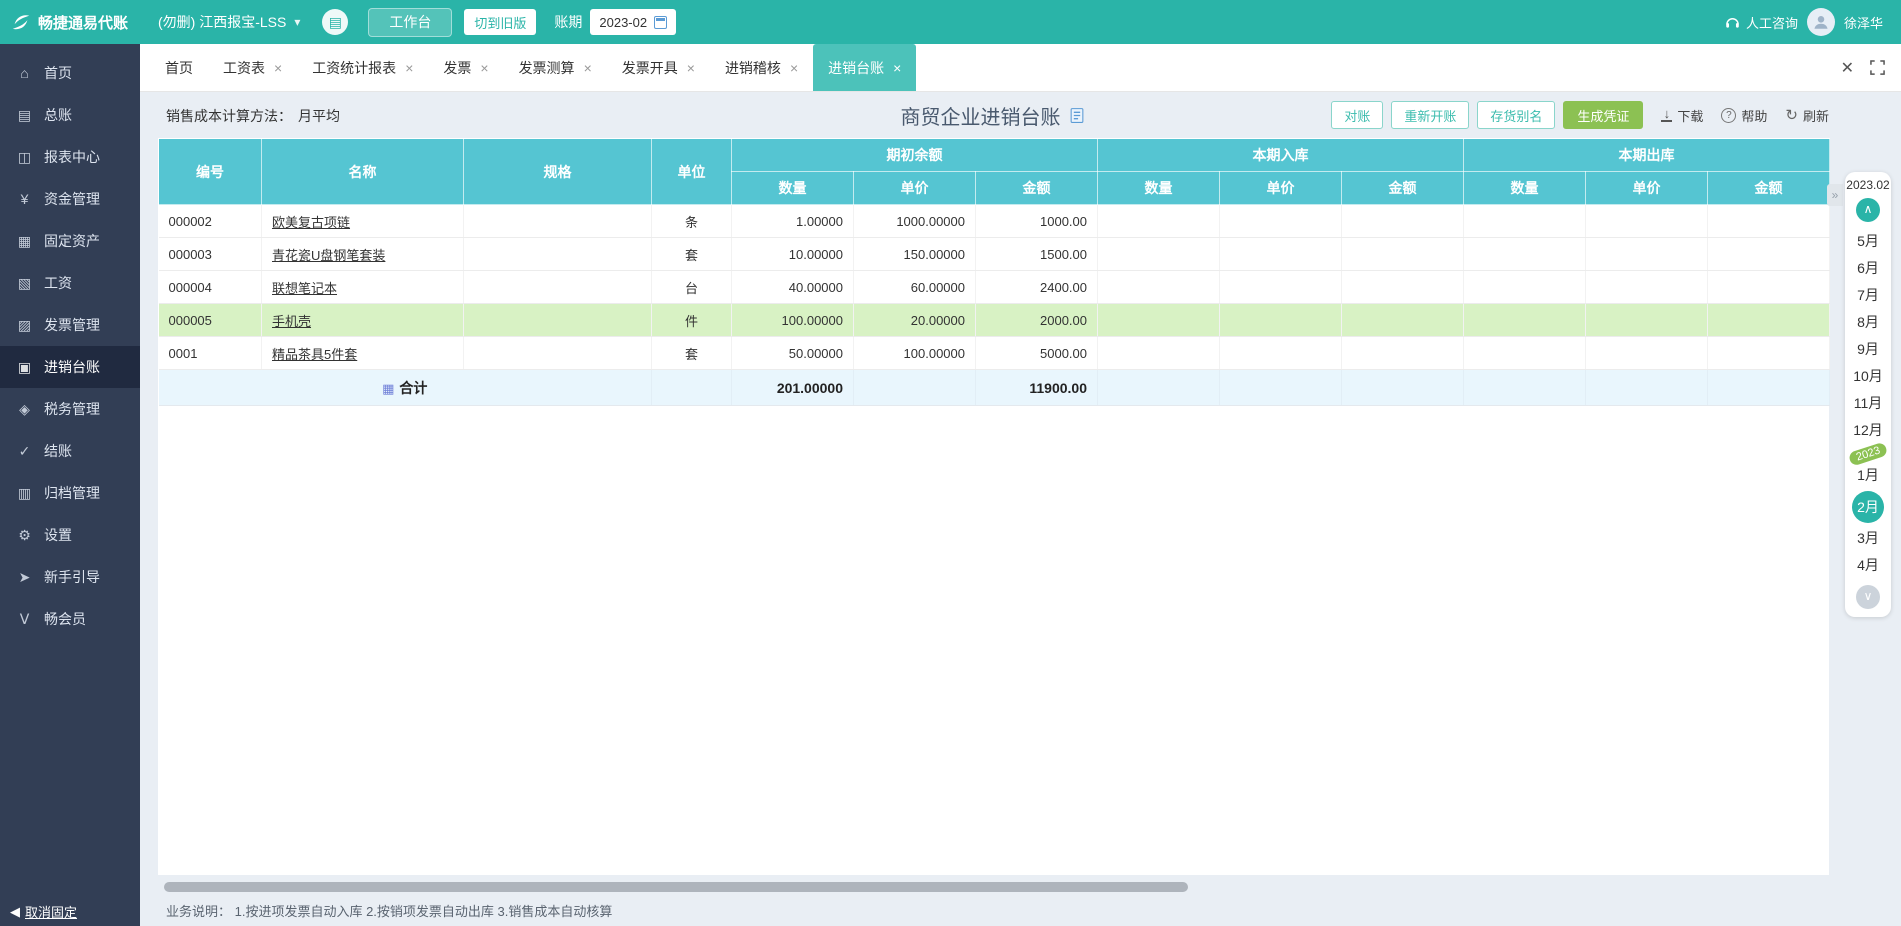  I want to click on tab-invoice-issue: 发票开具 ×, so click(658, 67).